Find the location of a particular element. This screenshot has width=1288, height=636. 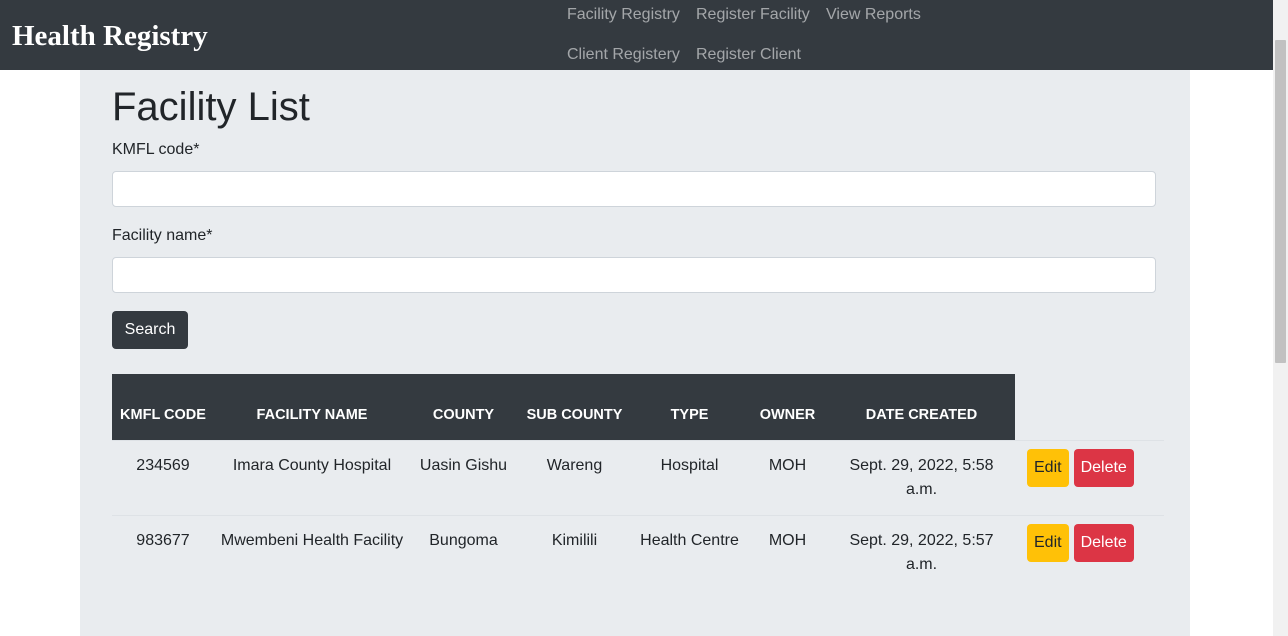

nav-link-client-registery: Client Registery is located at coordinates (623, 55).